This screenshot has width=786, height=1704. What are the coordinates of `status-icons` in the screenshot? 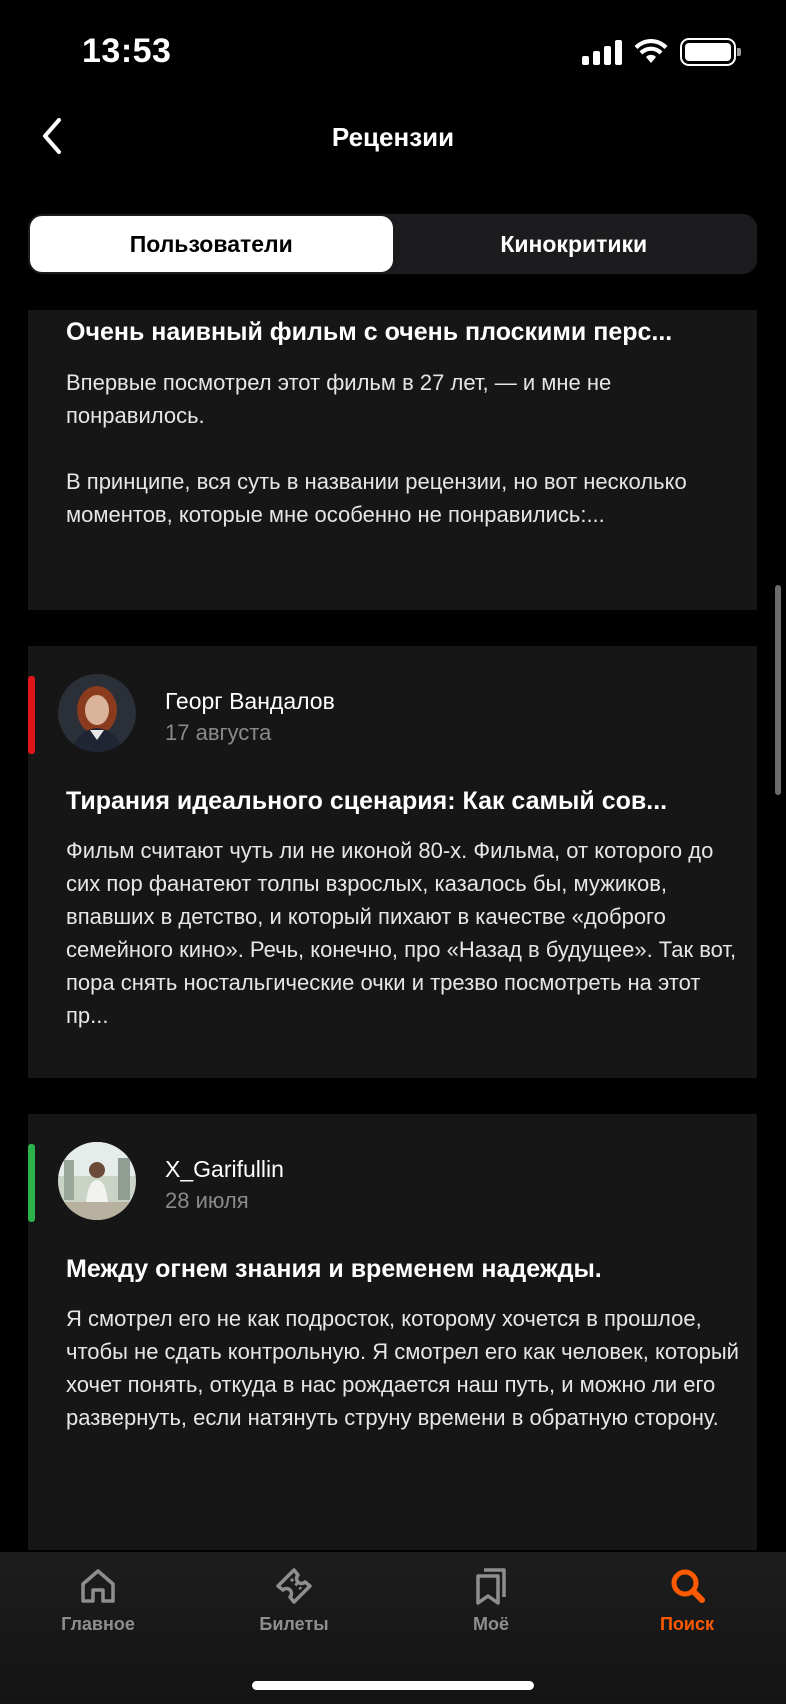 It's located at (661, 52).